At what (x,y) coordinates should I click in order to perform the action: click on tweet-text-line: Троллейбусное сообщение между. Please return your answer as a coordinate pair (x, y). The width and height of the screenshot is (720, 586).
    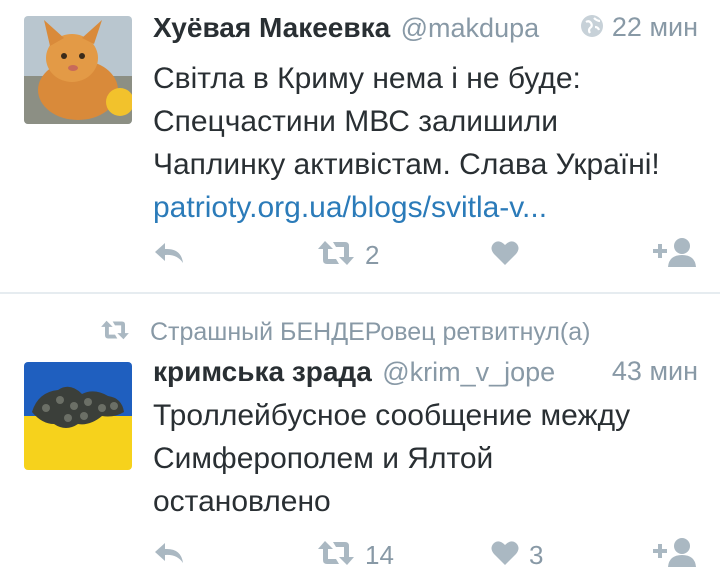
    Looking at the image, I should click on (392, 415).